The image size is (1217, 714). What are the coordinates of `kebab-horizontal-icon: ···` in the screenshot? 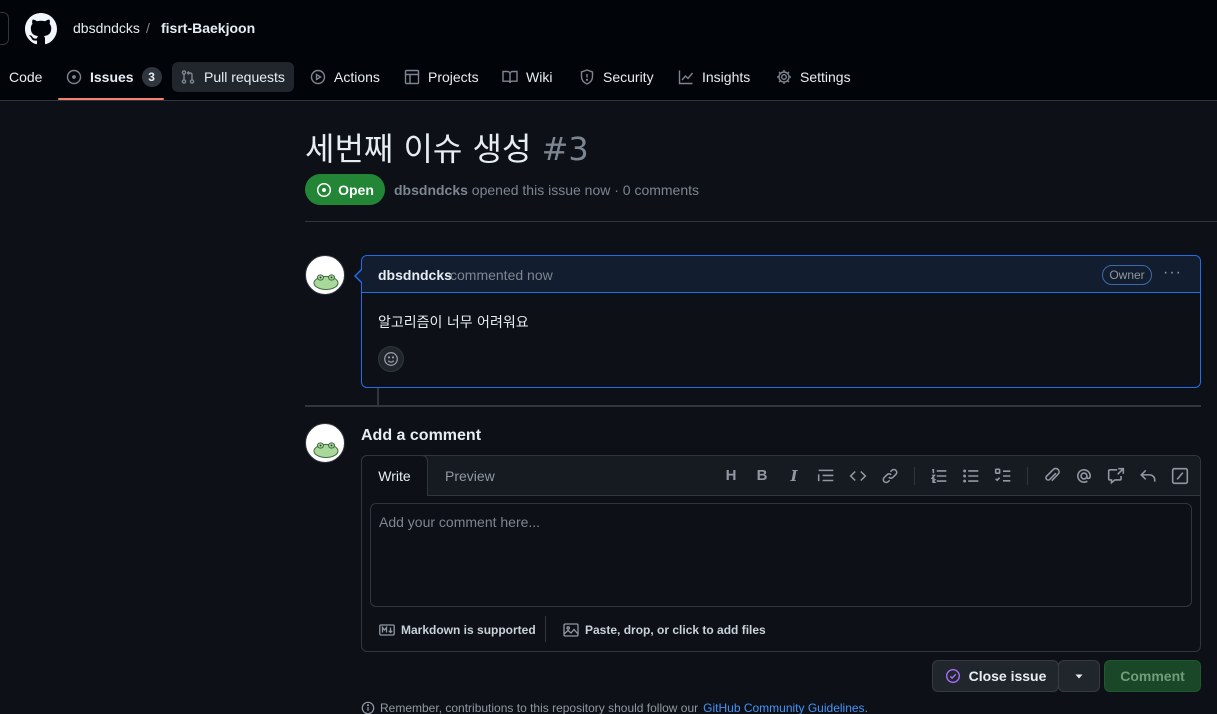 It's located at (1172, 273).